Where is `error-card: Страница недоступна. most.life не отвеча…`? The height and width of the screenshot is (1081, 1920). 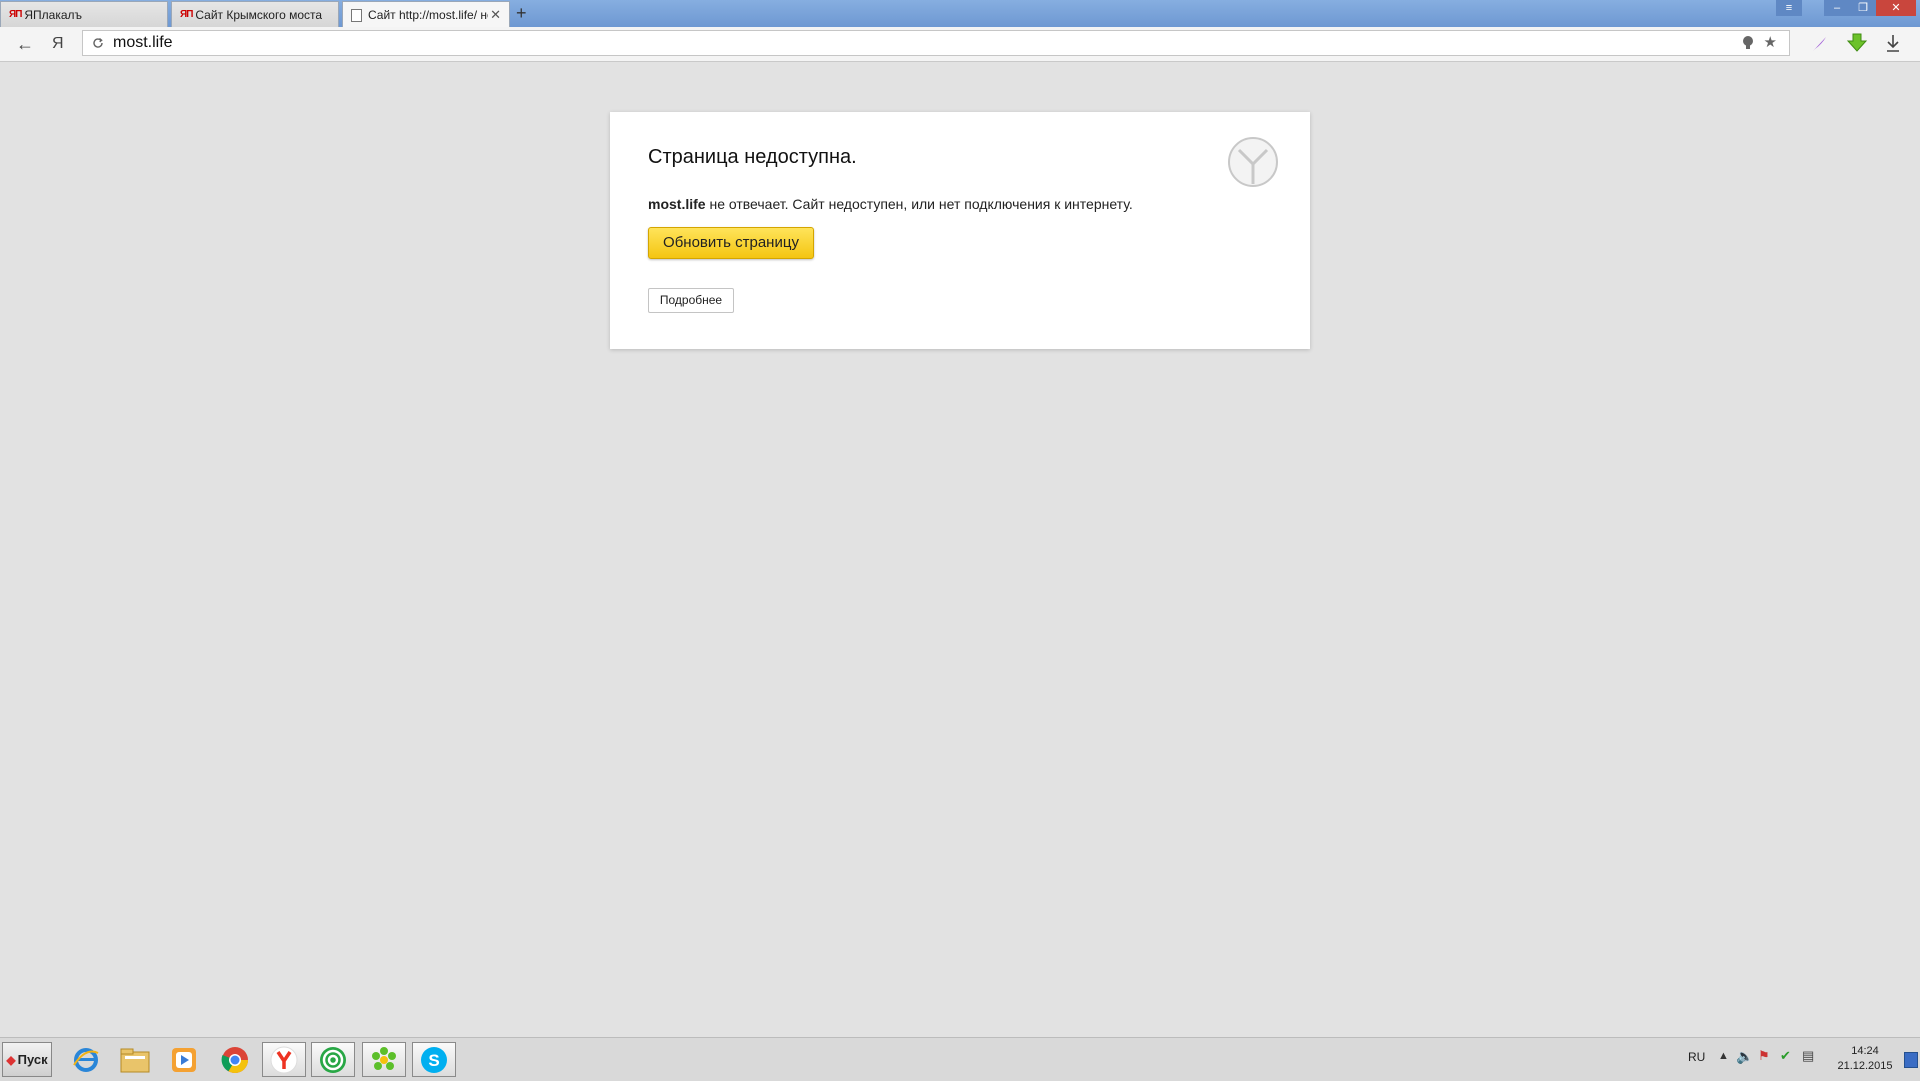
error-card: Страница недоступна. most.life не отвеча… is located at coordinates (960, 230).